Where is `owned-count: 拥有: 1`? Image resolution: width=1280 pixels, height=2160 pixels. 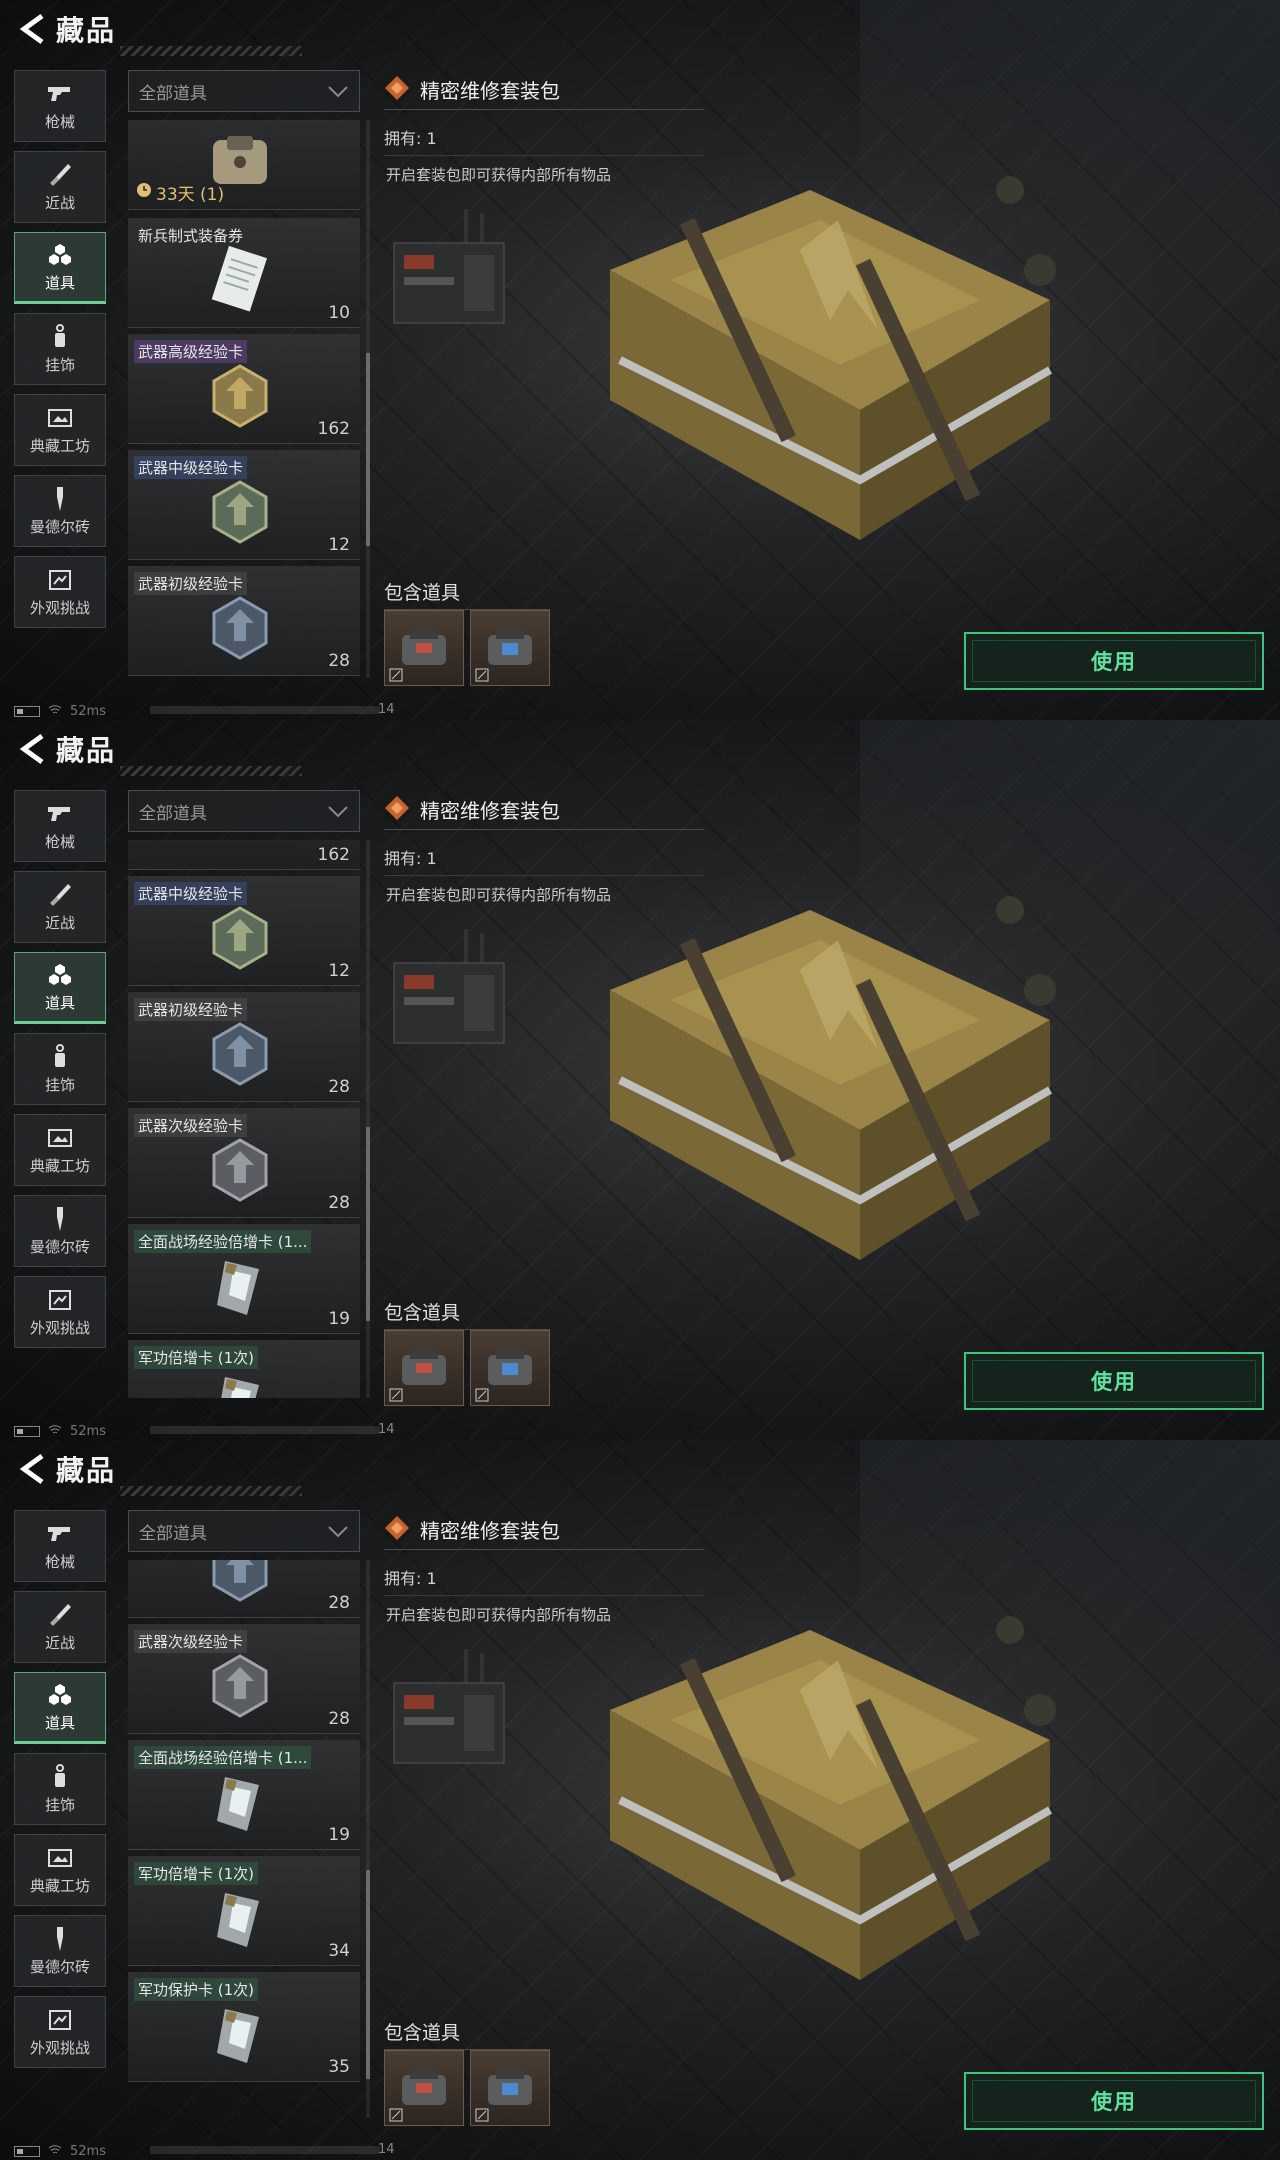
owned-count: 拥有: 1 is located at coordinates (544, 140).